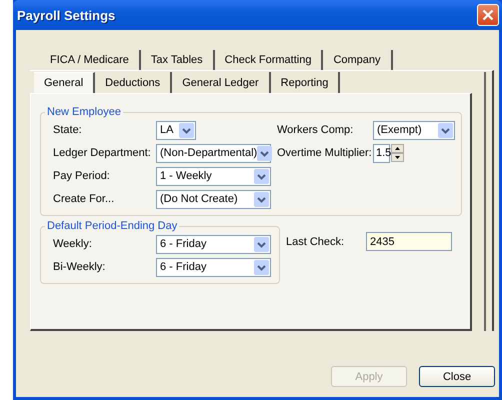  Describe the element at coordinates (315, 130) in the screenshot. I see `field-label: Workers Comp:` at that location.